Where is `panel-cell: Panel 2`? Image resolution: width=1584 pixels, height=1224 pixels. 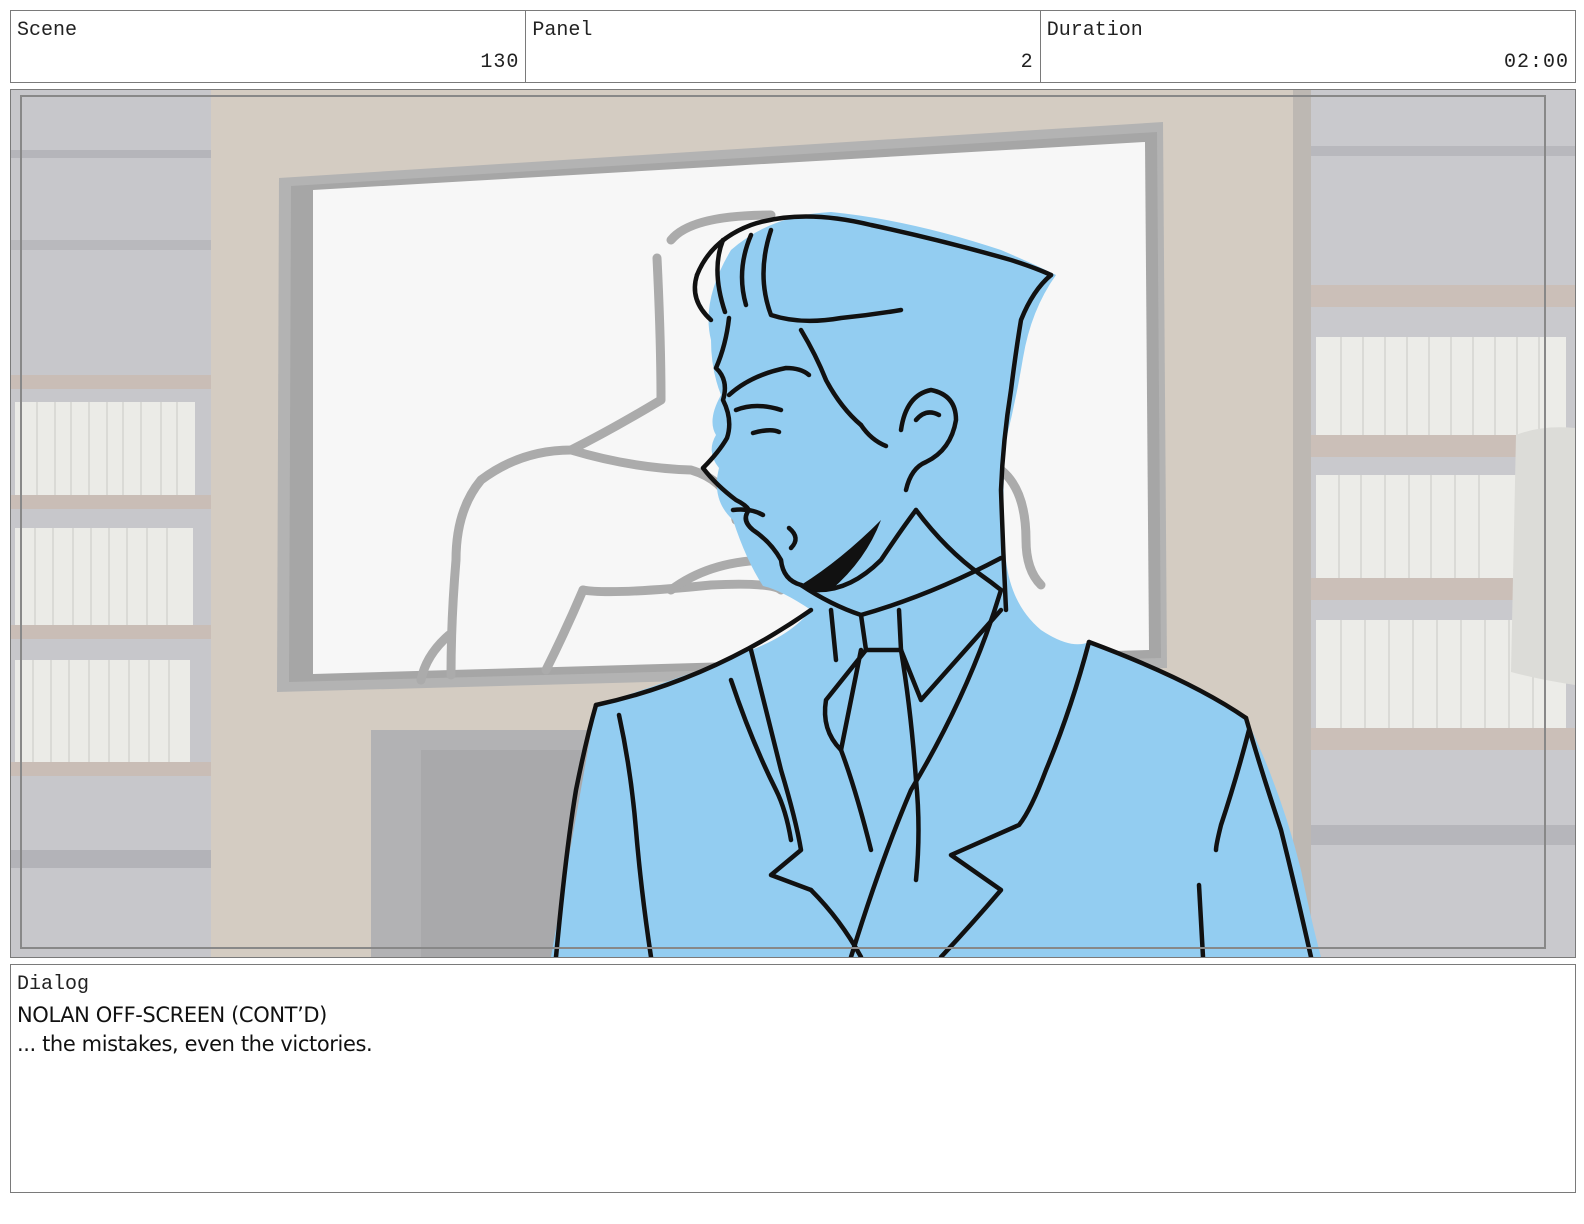 panel-cell: Panel 2 is located at coordinates (783, 46).